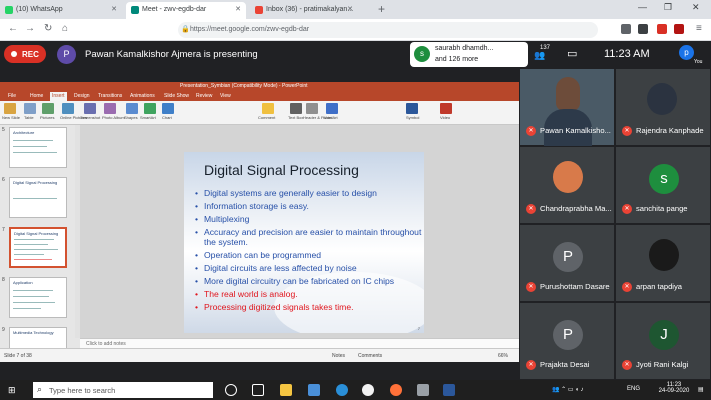 The height and width of the screenshot is (400, 711). I want to click on sidebar-icon, so click(643, 29).